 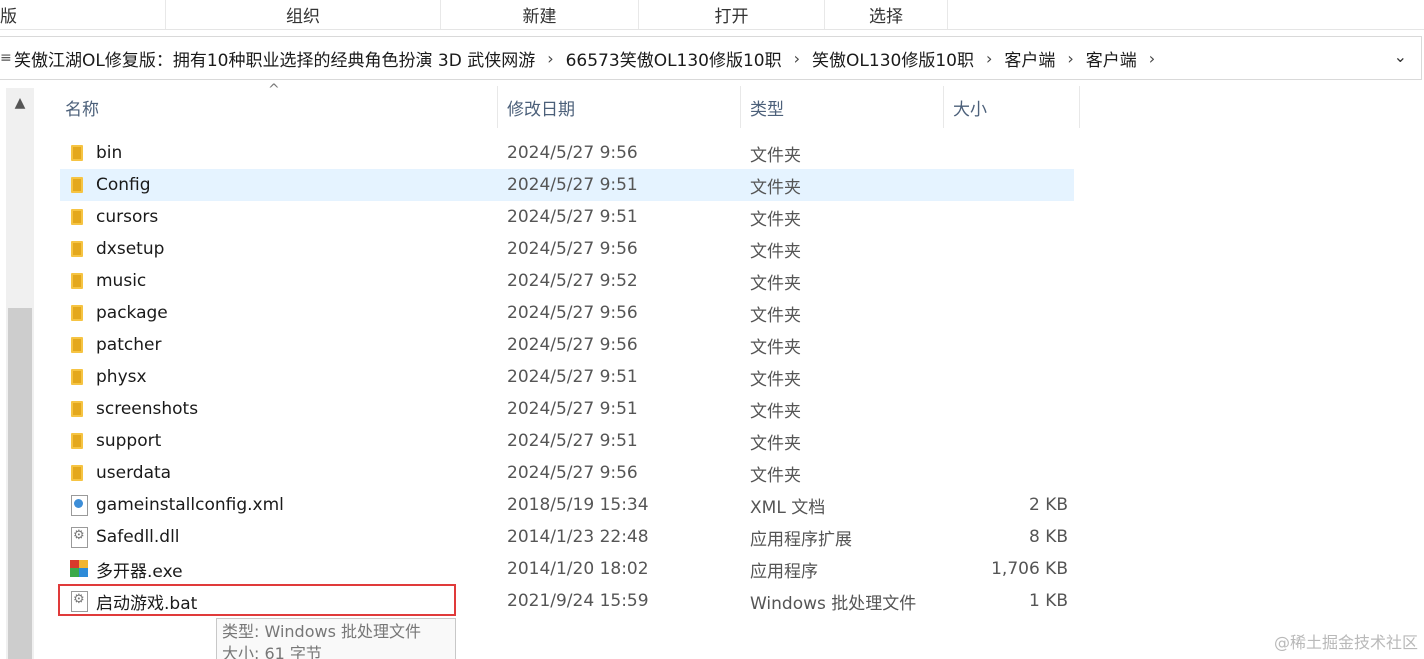 I want to click on column-header-date: 修改日期, so click(x=619, y=107).